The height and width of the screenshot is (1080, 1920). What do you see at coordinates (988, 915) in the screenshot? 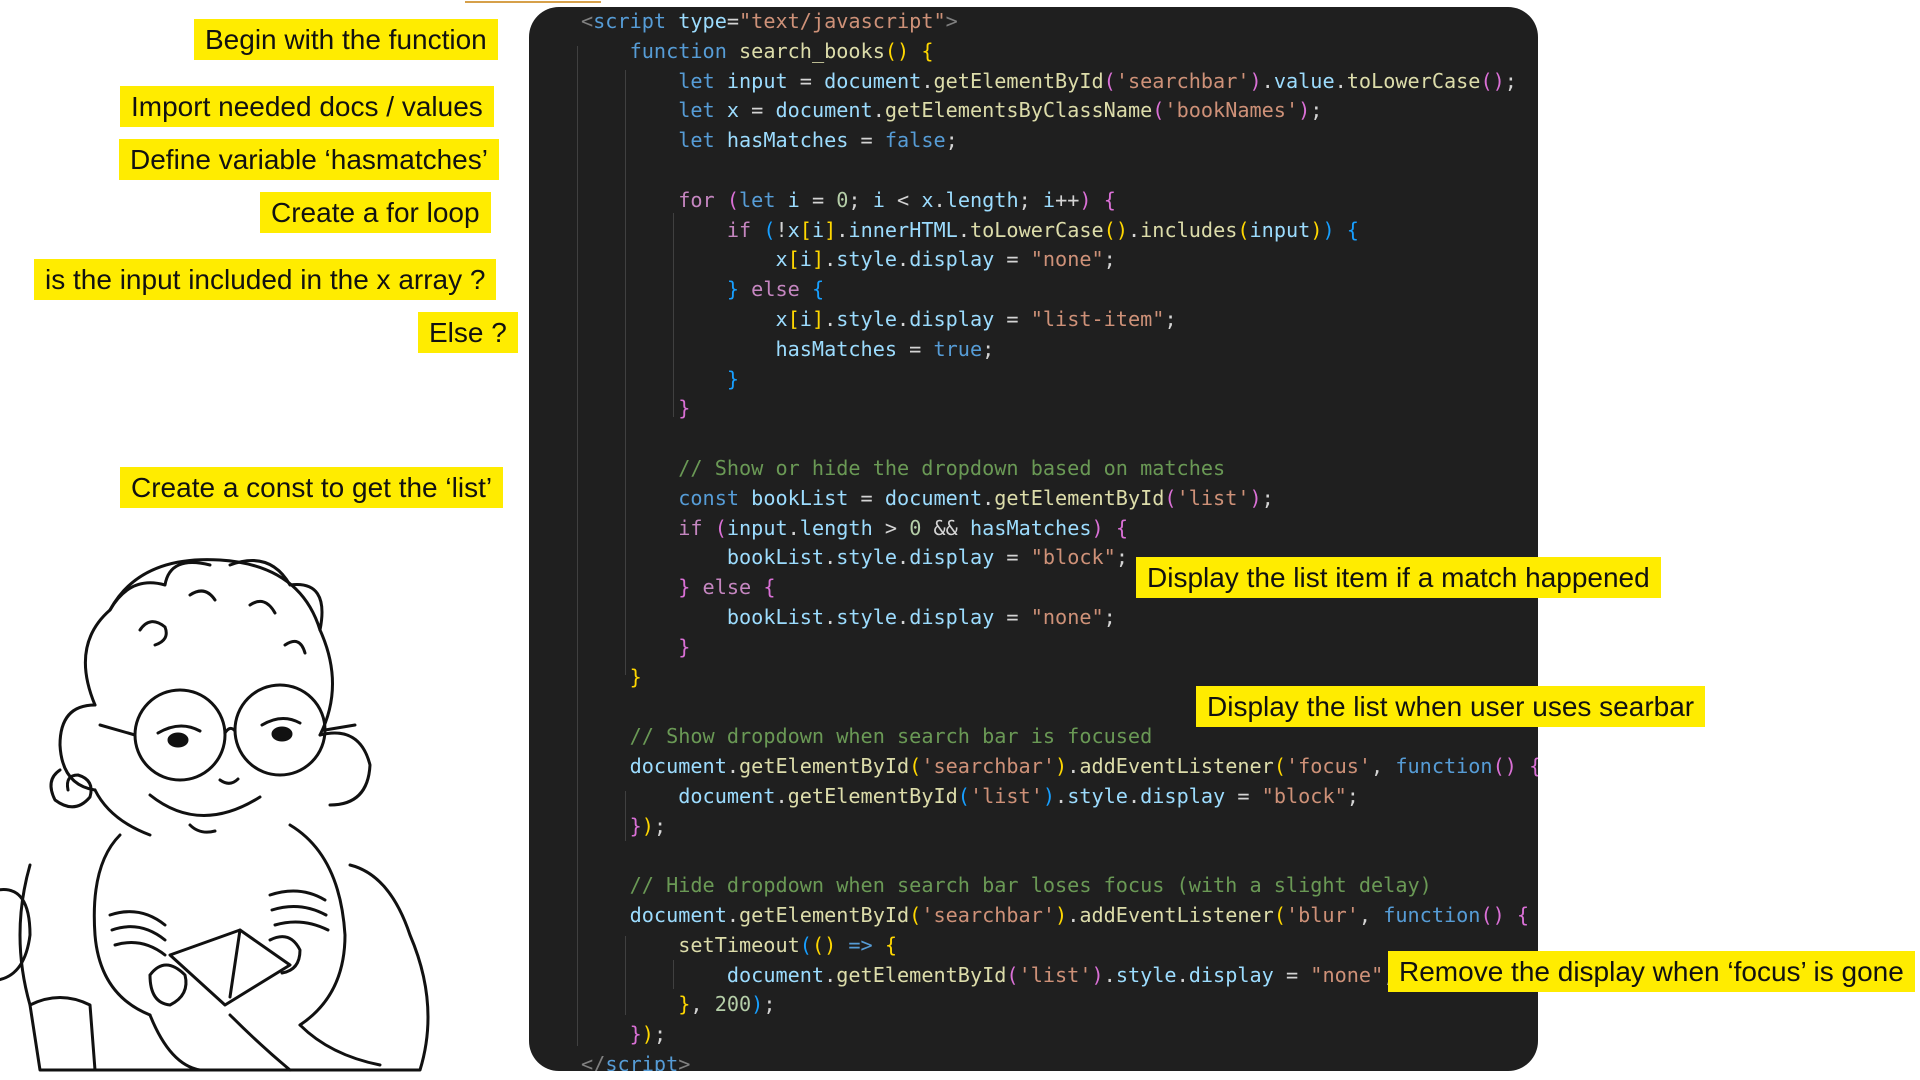
I see `code-token: 'searchbar'` at bounding box center [988, 915].